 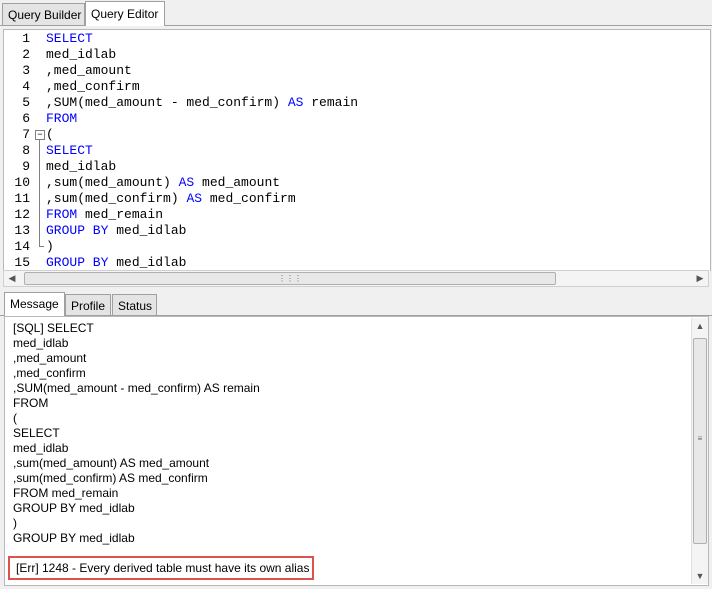 What do you see at coordinates (700, 326) in the screenshot?
I see `arrow-up-icon: ▲` at bounding box center [700, 326].